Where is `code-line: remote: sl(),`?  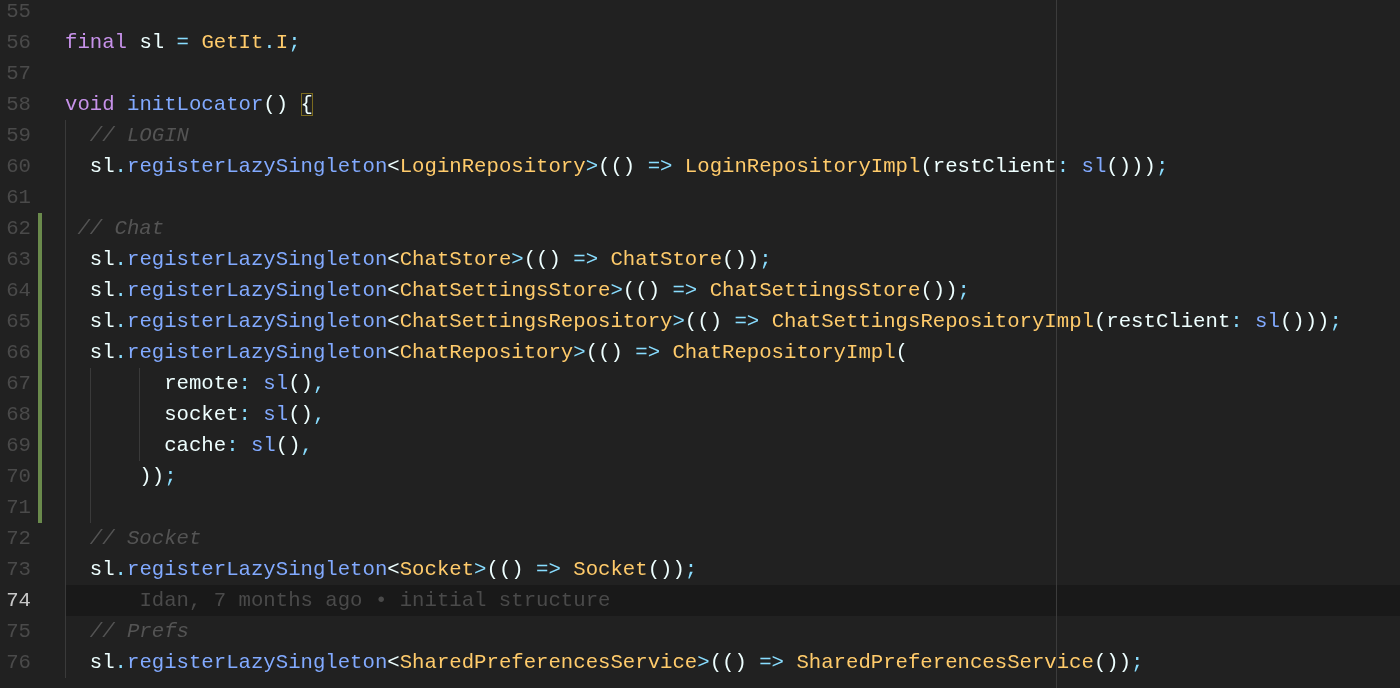
code-line: remote: sl(), is located at coordinates (244, 383).